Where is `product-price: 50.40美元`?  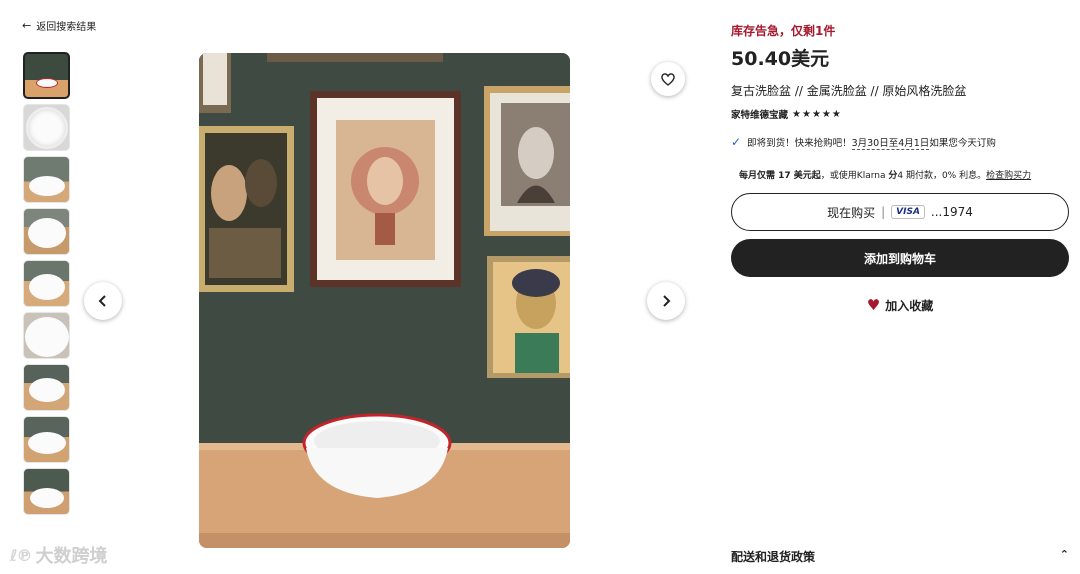 product-price: 50.40美元 is located at coordinates (780, 59).